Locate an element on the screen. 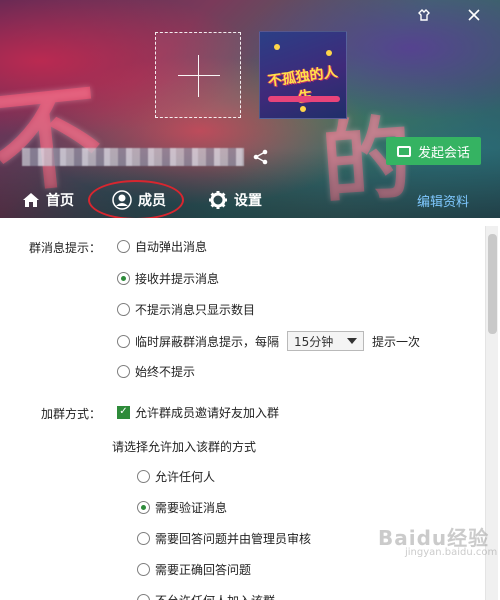 The image size is (500, 600). close-icon is located at coordinates (474, 15).